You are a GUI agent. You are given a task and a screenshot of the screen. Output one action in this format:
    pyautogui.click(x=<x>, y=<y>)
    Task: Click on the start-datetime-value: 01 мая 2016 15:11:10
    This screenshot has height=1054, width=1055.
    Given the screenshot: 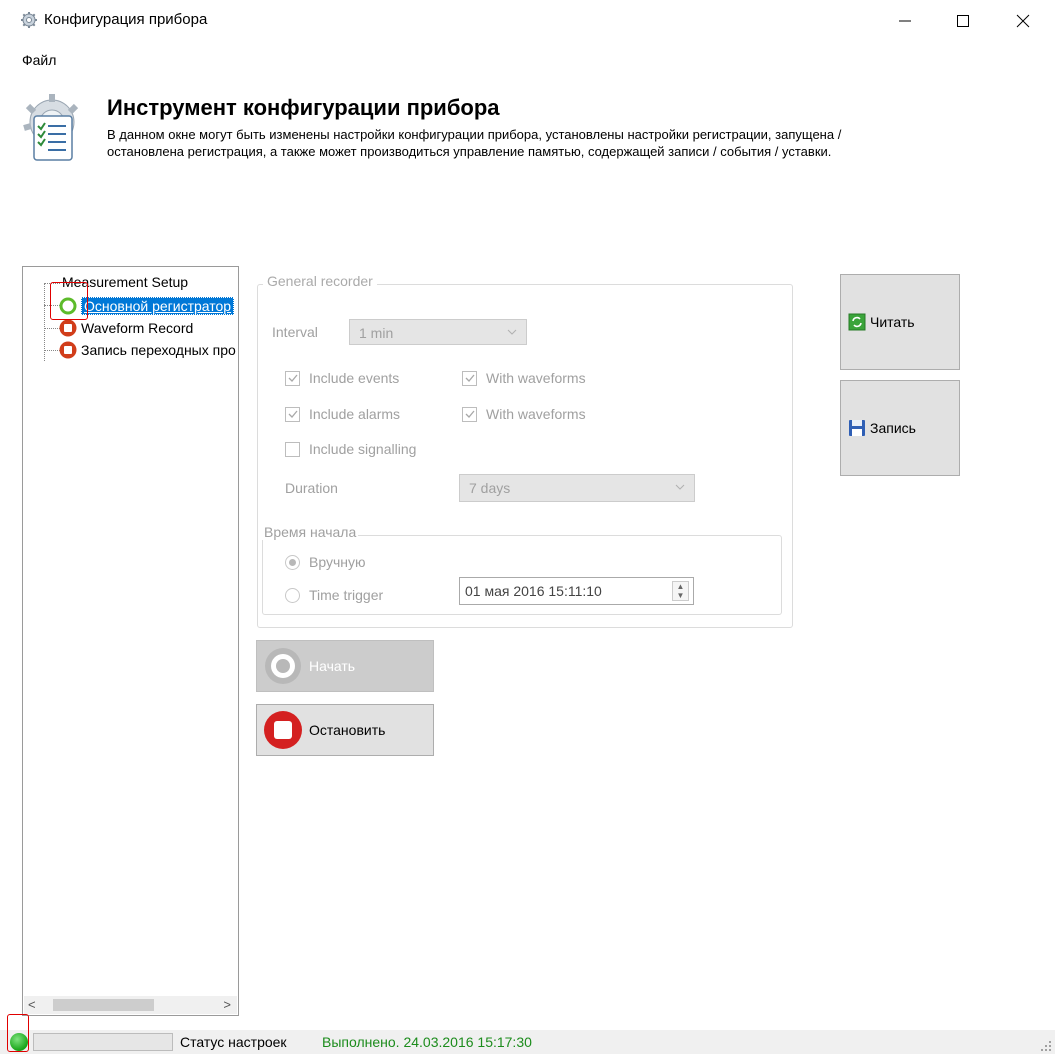 What is the action you would take?
    pyautogui.click(x=533, y=591)
    